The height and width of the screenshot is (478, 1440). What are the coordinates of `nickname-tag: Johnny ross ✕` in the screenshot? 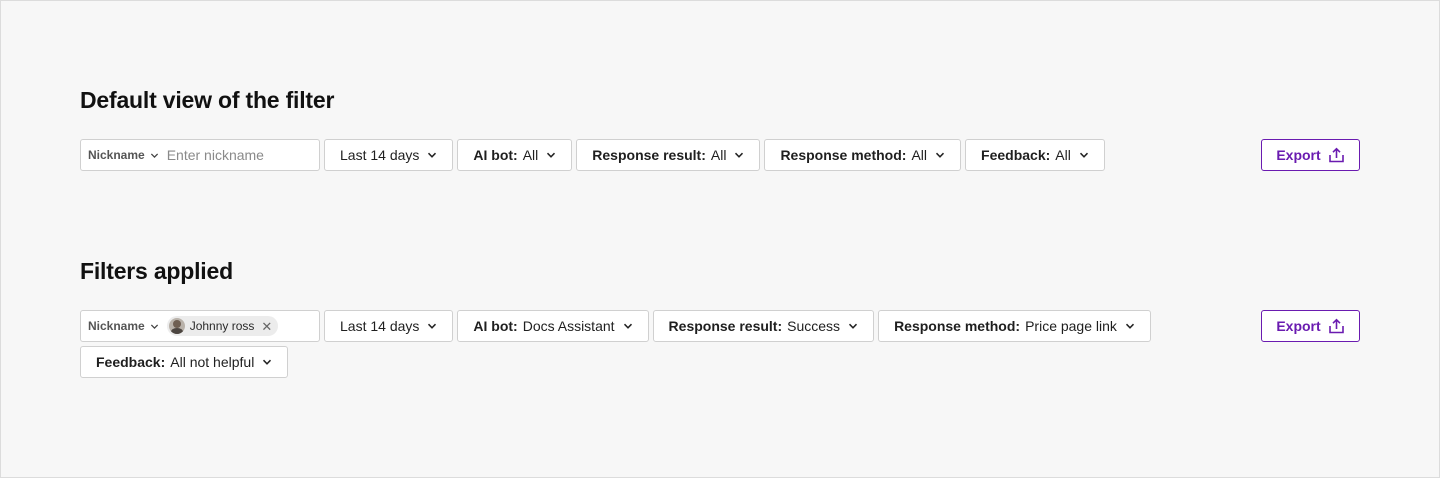 It's located at (222, 326).